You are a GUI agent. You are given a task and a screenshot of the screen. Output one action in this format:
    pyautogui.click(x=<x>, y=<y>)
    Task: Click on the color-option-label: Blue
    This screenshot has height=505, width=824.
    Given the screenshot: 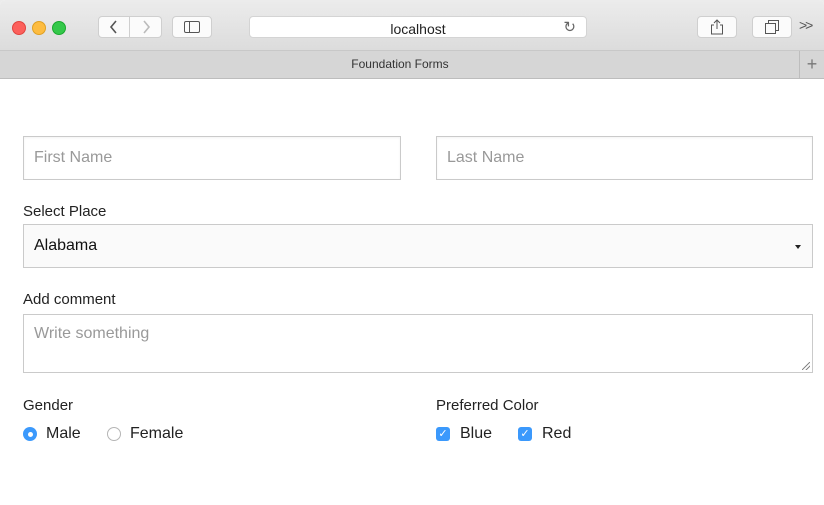 What is the action you would take?
    pyautogui.click(x=476, y=433)
    